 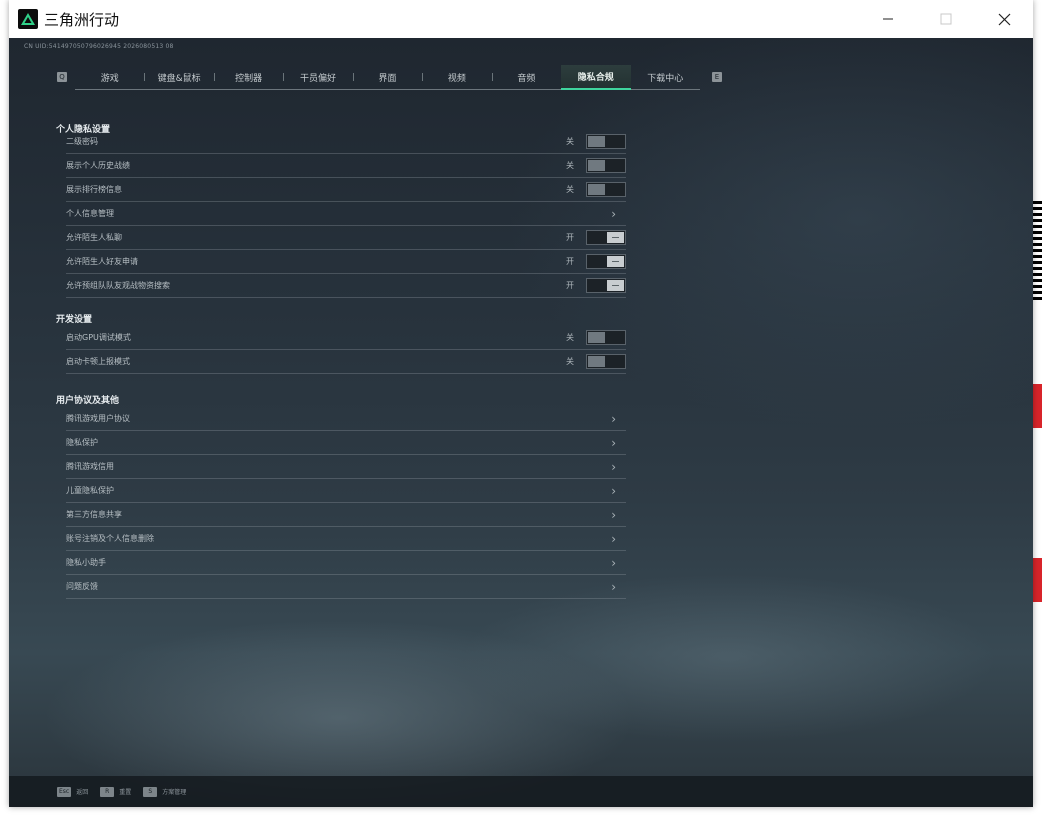 What do you see at coordinates (88, 401) in the screenshot?
I see `section-title-agreements: 用户协议及其他` at bounding box center [88, 401].